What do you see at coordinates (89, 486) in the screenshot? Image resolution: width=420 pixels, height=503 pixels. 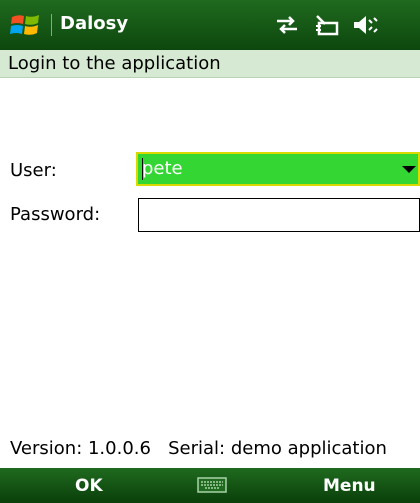 I see `ok-softkey: OK` at bounding box center [89, 486].